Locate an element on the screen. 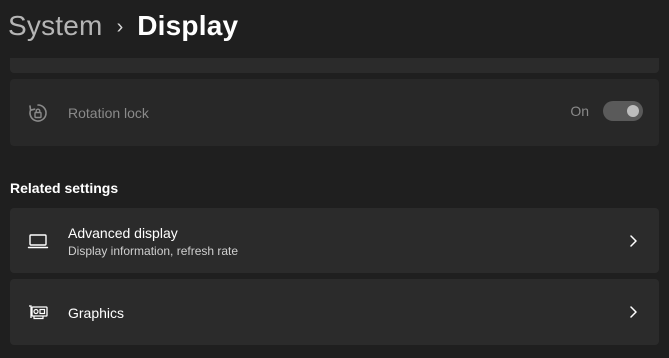 This screenshot has height=358, width=669. rotation-lock-toggle-area: On is located at coordinates (606, 111).